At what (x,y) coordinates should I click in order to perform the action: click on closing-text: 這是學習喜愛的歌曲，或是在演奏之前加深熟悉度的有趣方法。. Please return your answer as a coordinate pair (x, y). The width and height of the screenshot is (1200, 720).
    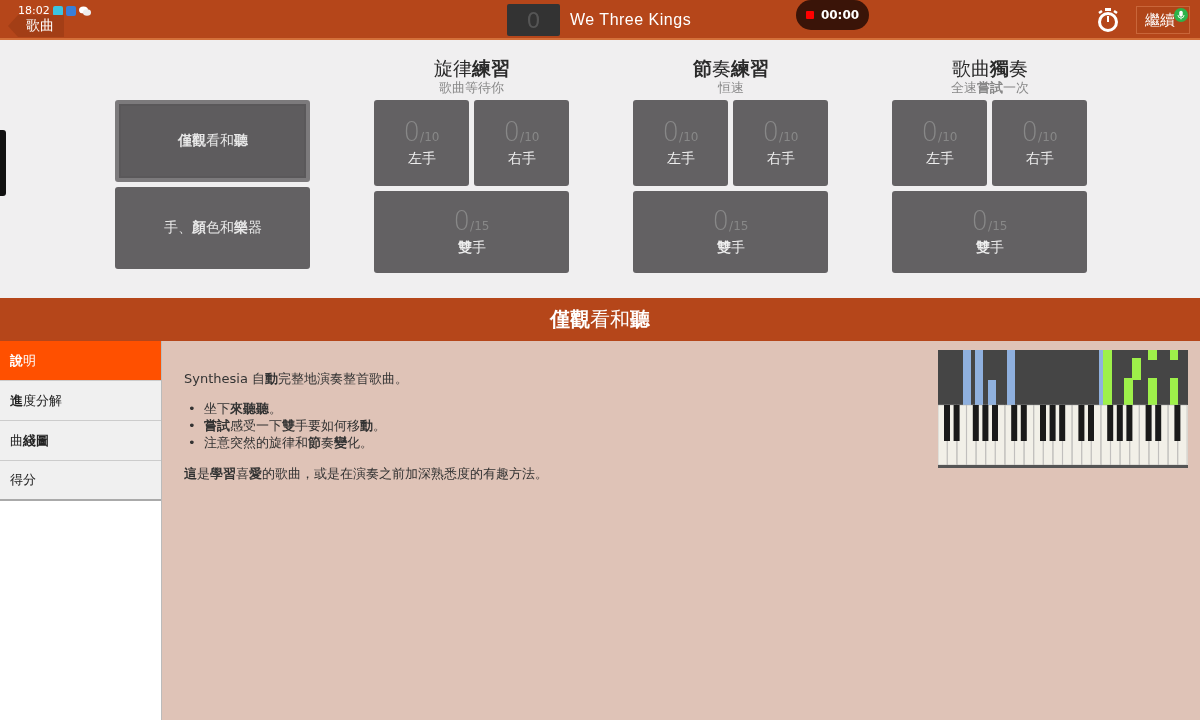
    Looking at the image, I should click on (366, 474).